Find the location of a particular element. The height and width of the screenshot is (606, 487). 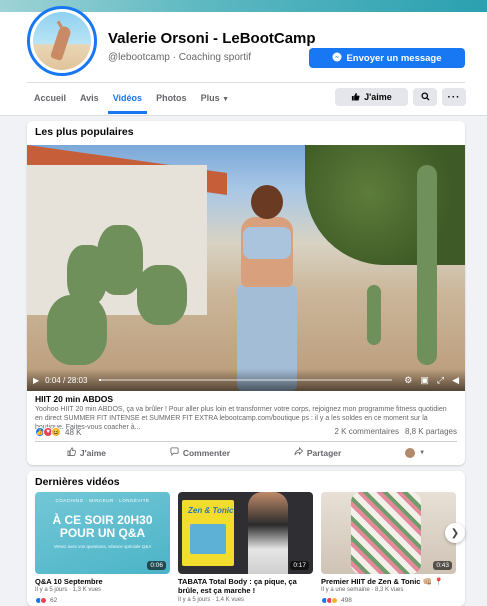

picture-in-picture-icon: ▣ is located at coordinates (424, 380).